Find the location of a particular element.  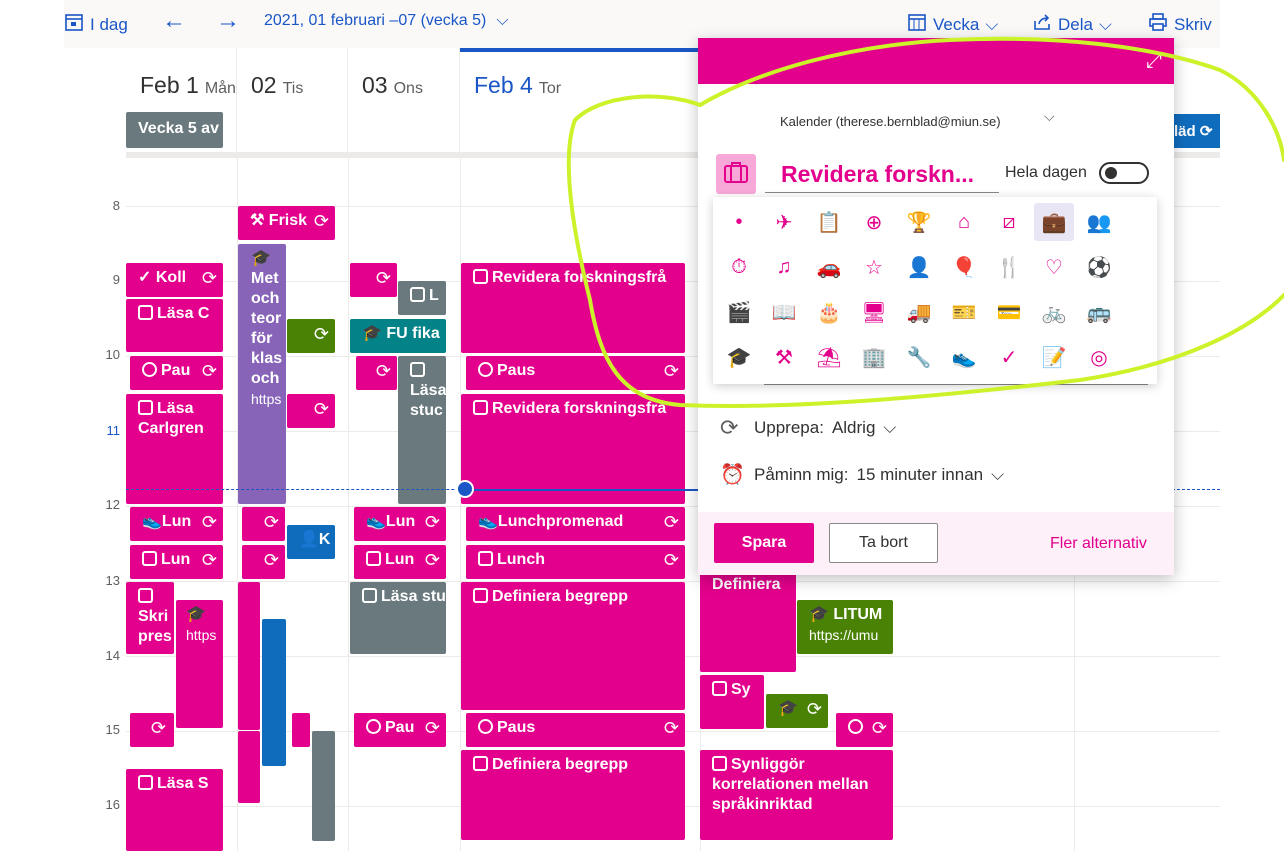

event-wed-paus: Pau ⟳ is located at coordinates (400, 730).